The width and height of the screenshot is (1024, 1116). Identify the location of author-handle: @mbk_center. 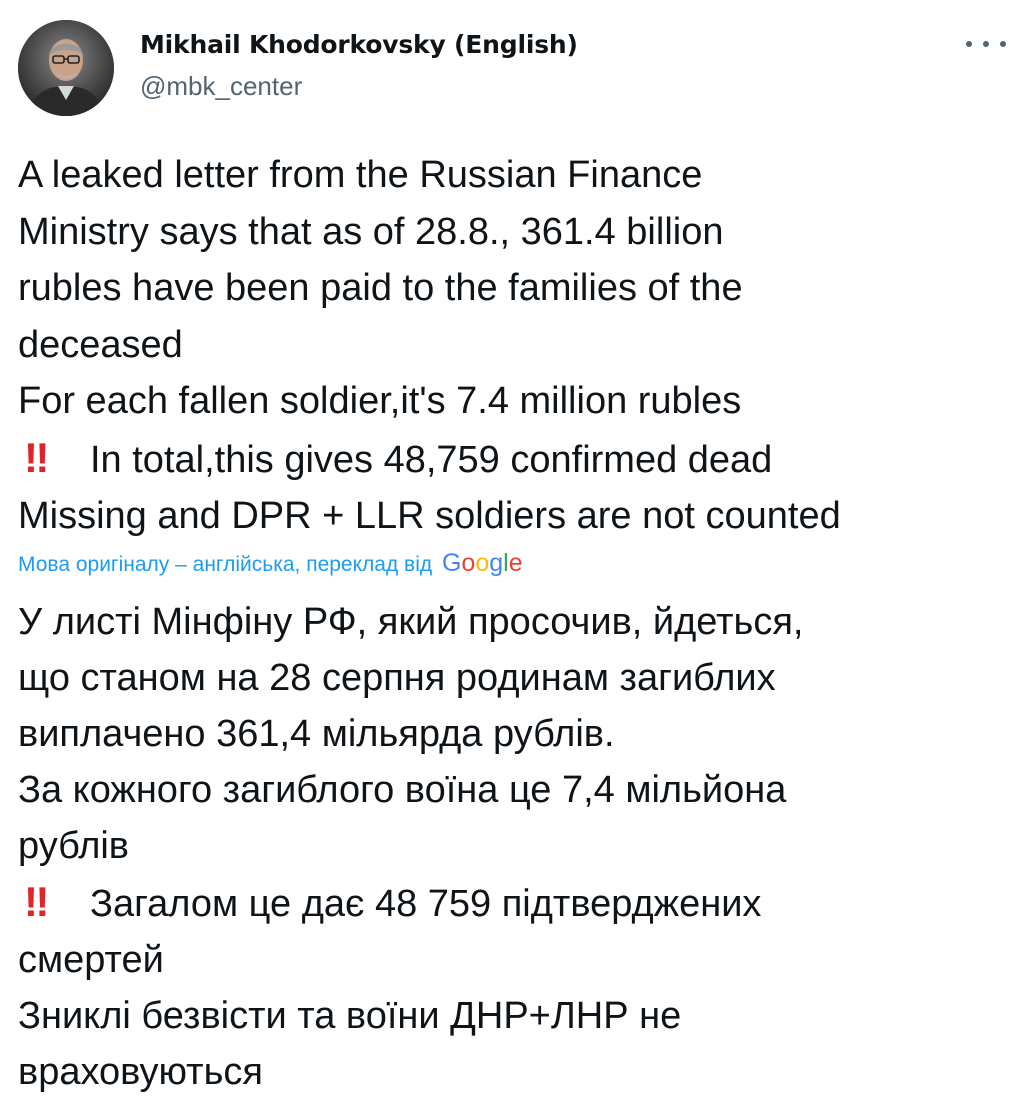
(359, 86).